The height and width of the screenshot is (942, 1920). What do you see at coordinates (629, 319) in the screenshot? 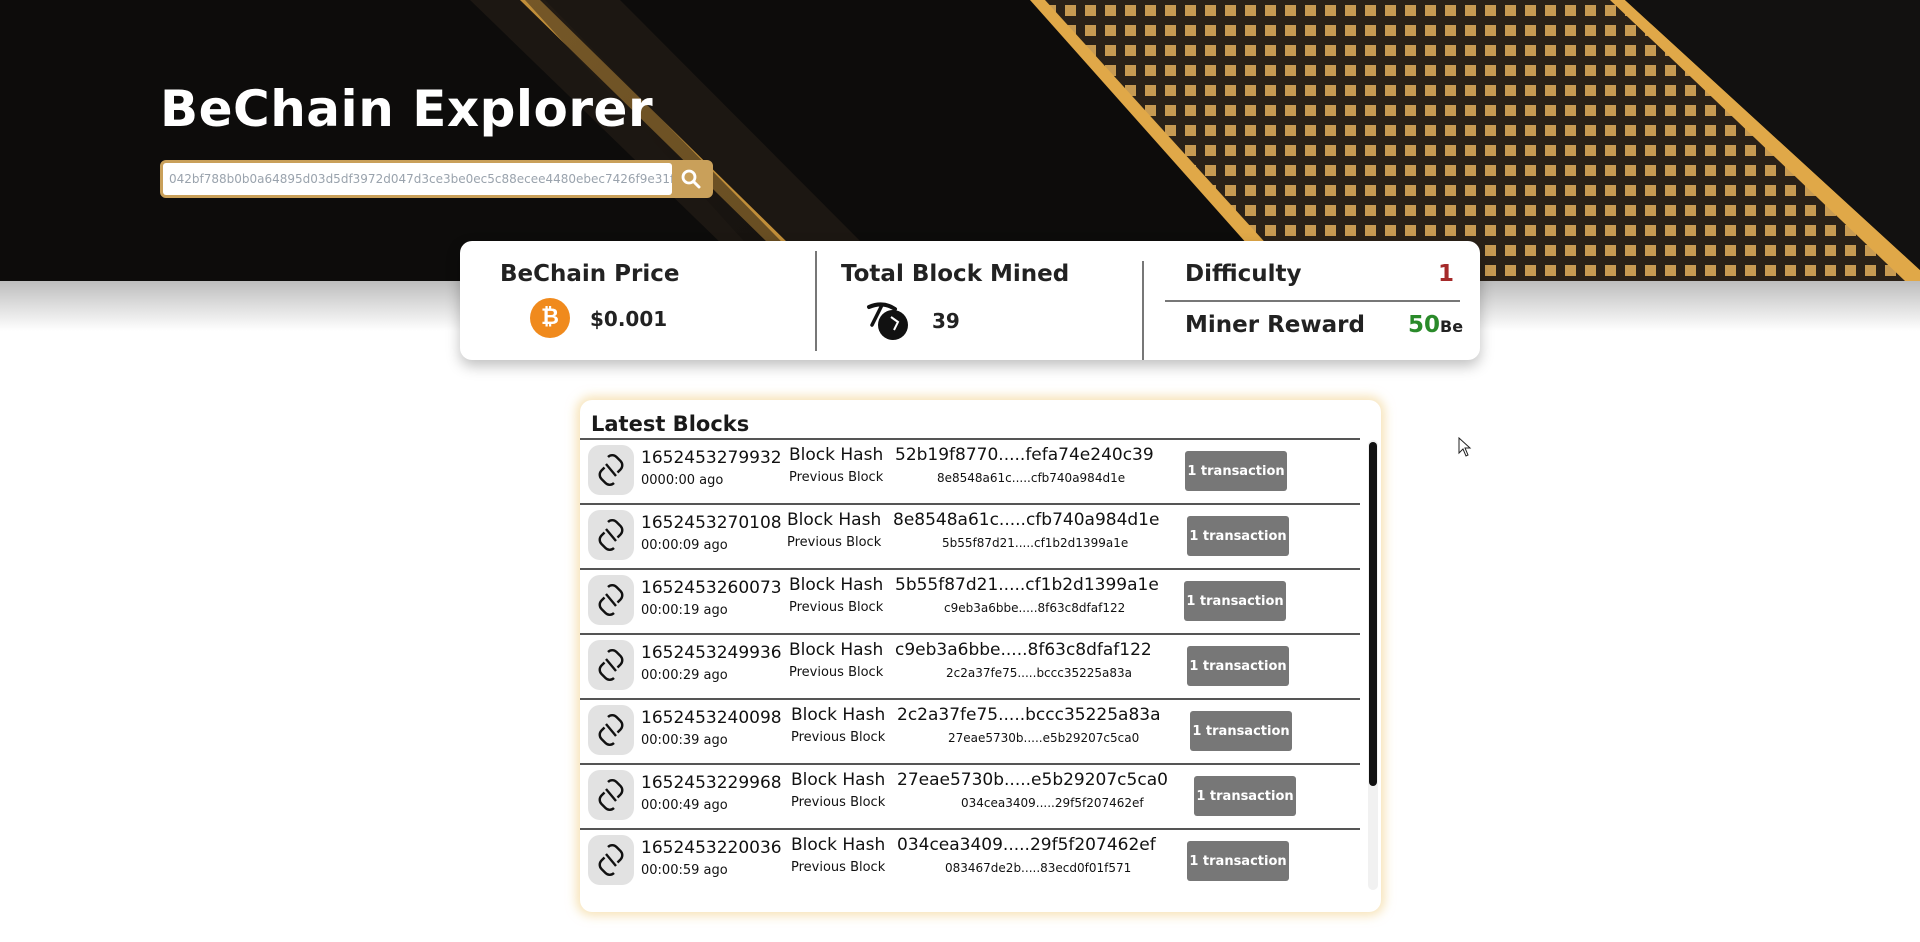
I see `price-value: $0.001` at bounding box center [629, 319].